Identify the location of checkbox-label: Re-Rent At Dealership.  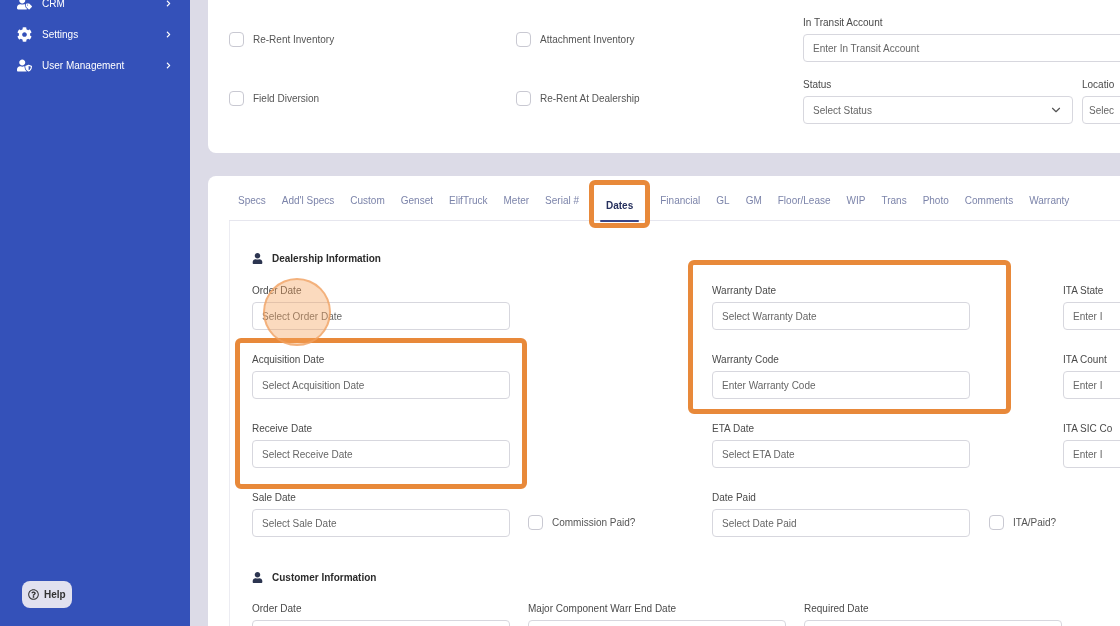
(590, 98).